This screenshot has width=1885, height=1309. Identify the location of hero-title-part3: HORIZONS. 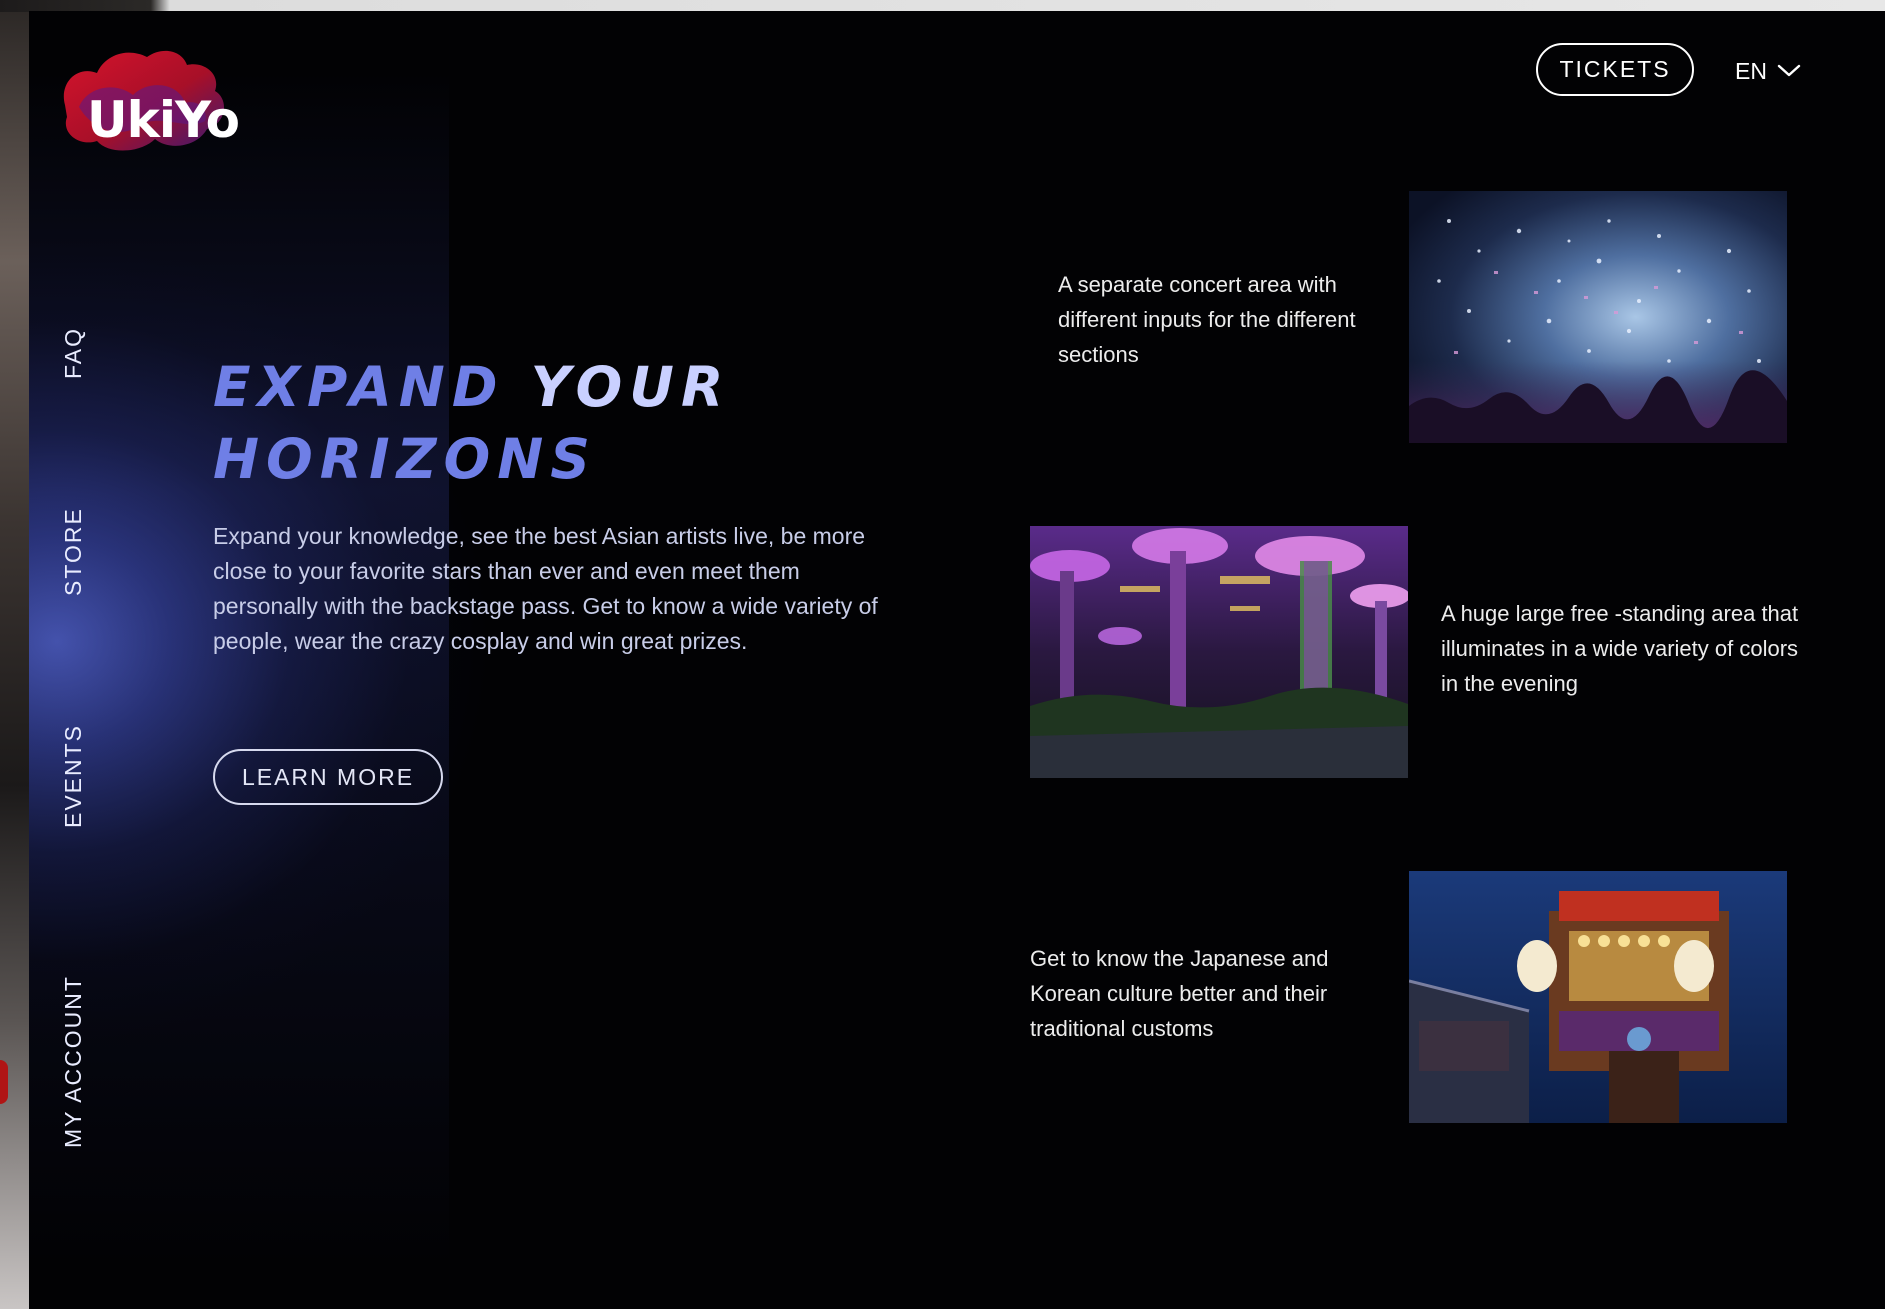
(405, 459).